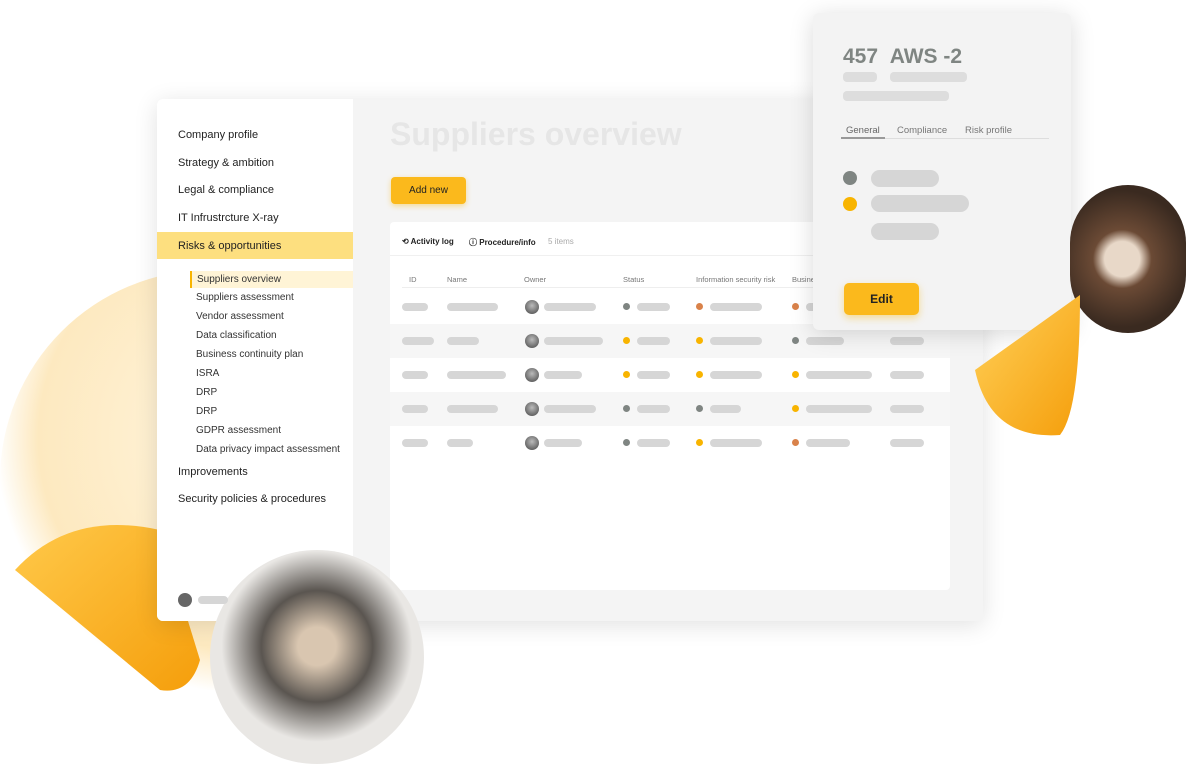 The height and width of the screenshot is (768, 1187). What do you see at coordinates (633, 279) in the screenshot?
I see `col-status: Status` at bounding box center [633, 279].